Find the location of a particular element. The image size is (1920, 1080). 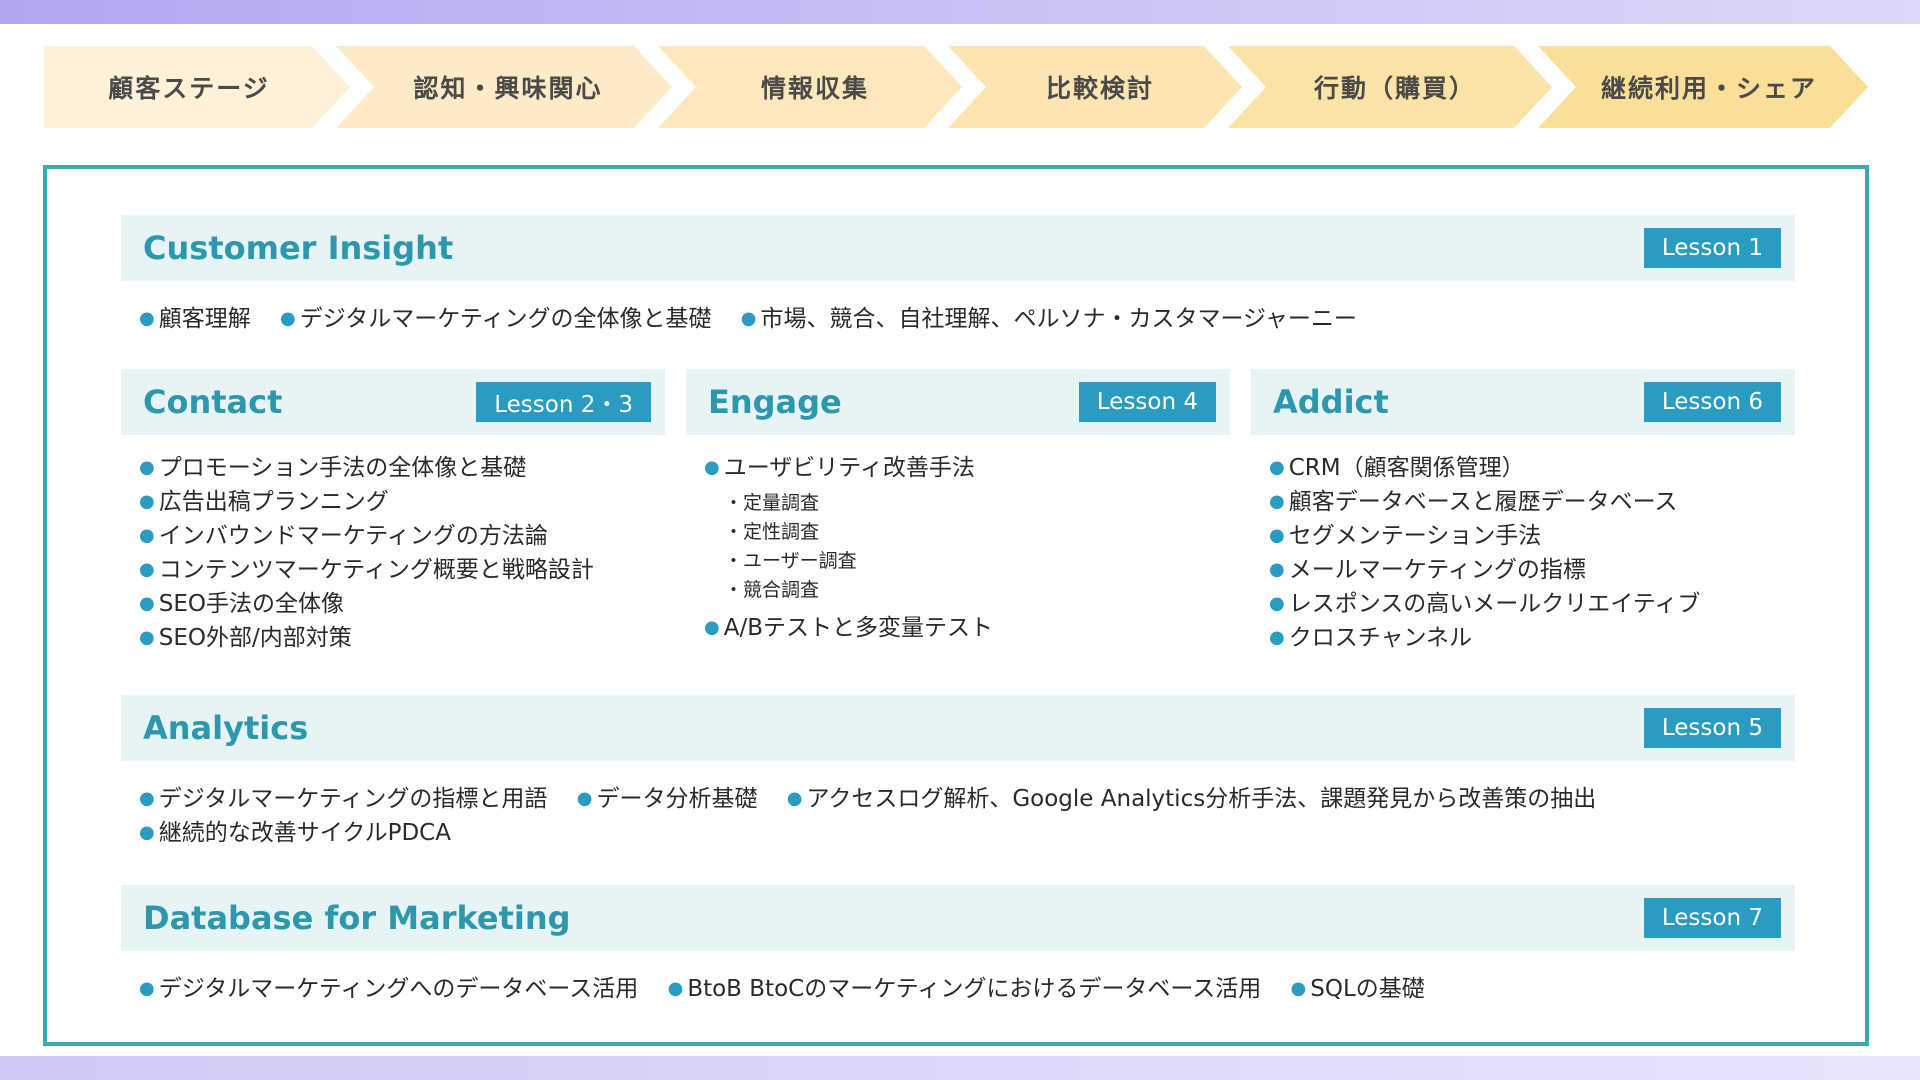

topic-item: ● 市場、競合、自社理解、ペルソナ・カスタマージャーニー is located at coordinates (1048, 319).